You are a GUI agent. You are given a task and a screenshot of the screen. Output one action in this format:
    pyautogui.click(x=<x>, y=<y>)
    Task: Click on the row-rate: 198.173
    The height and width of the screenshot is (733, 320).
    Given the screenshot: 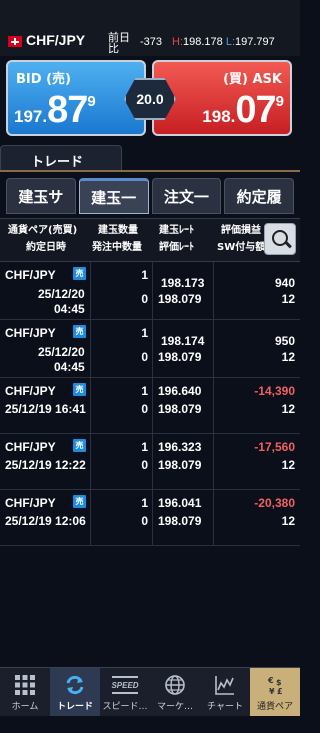 What is the action you would take?
    pyautogui.click(x=183, y=283)
    